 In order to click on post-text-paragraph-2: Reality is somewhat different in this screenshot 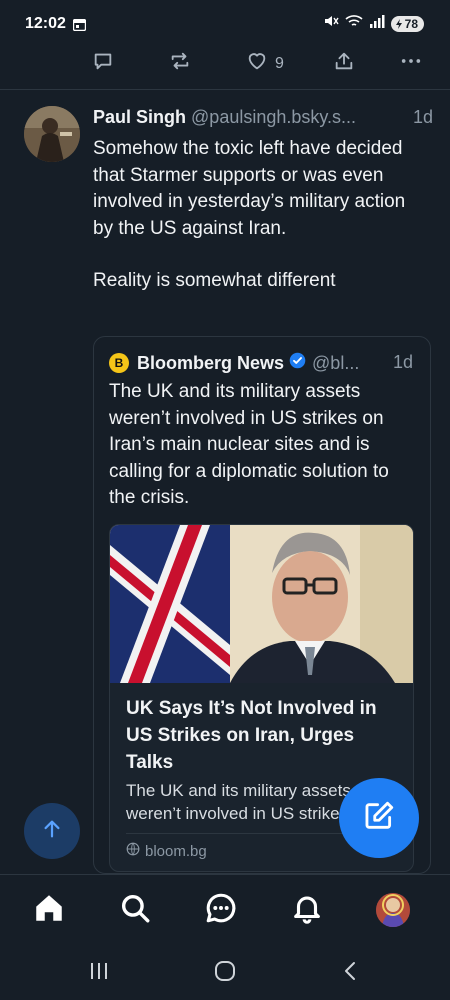, I will do `click(214, 280)`.